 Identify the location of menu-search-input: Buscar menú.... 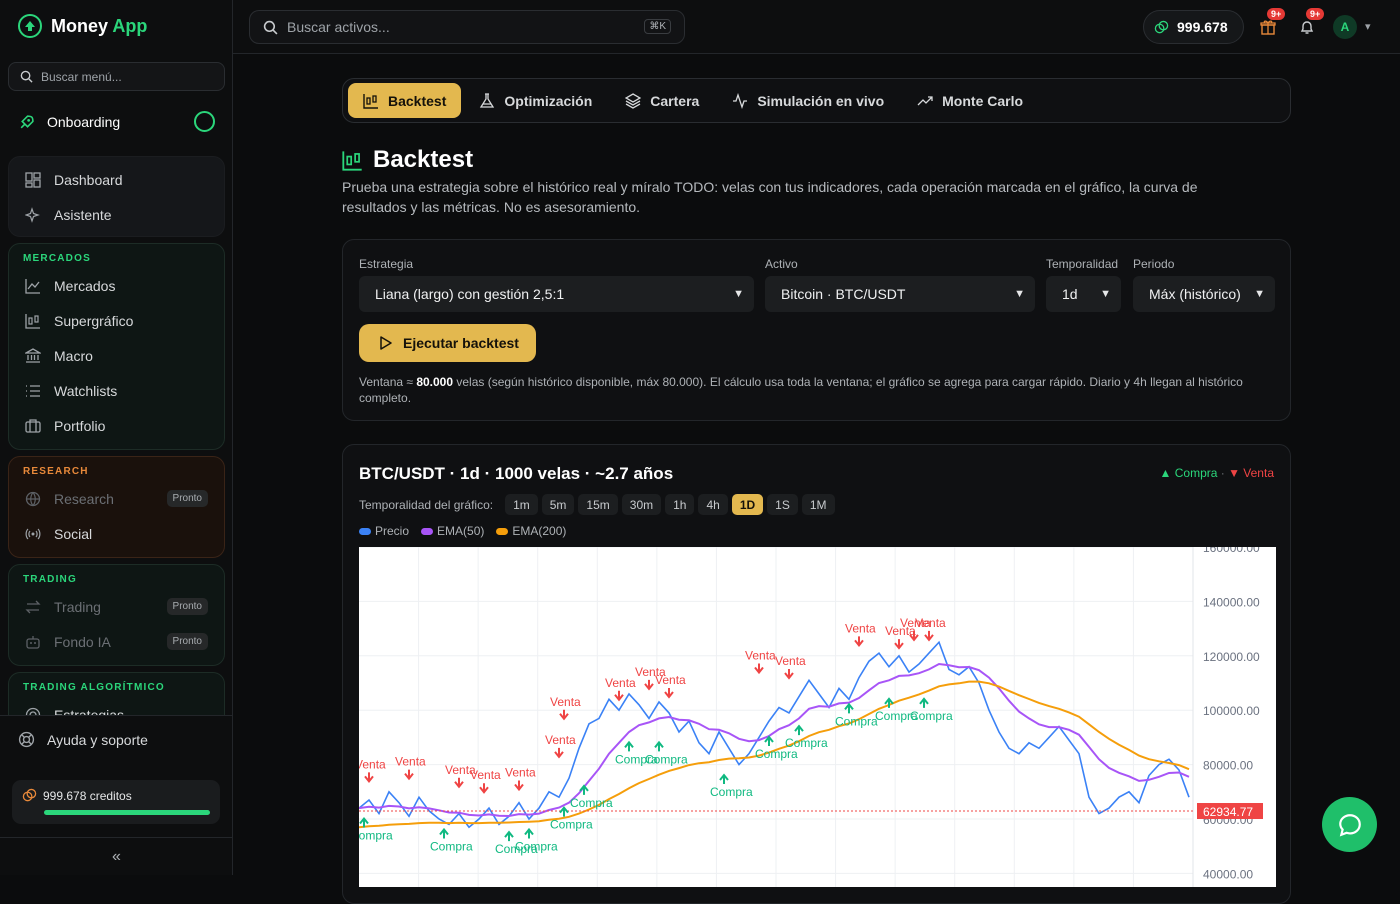
(116, 76).